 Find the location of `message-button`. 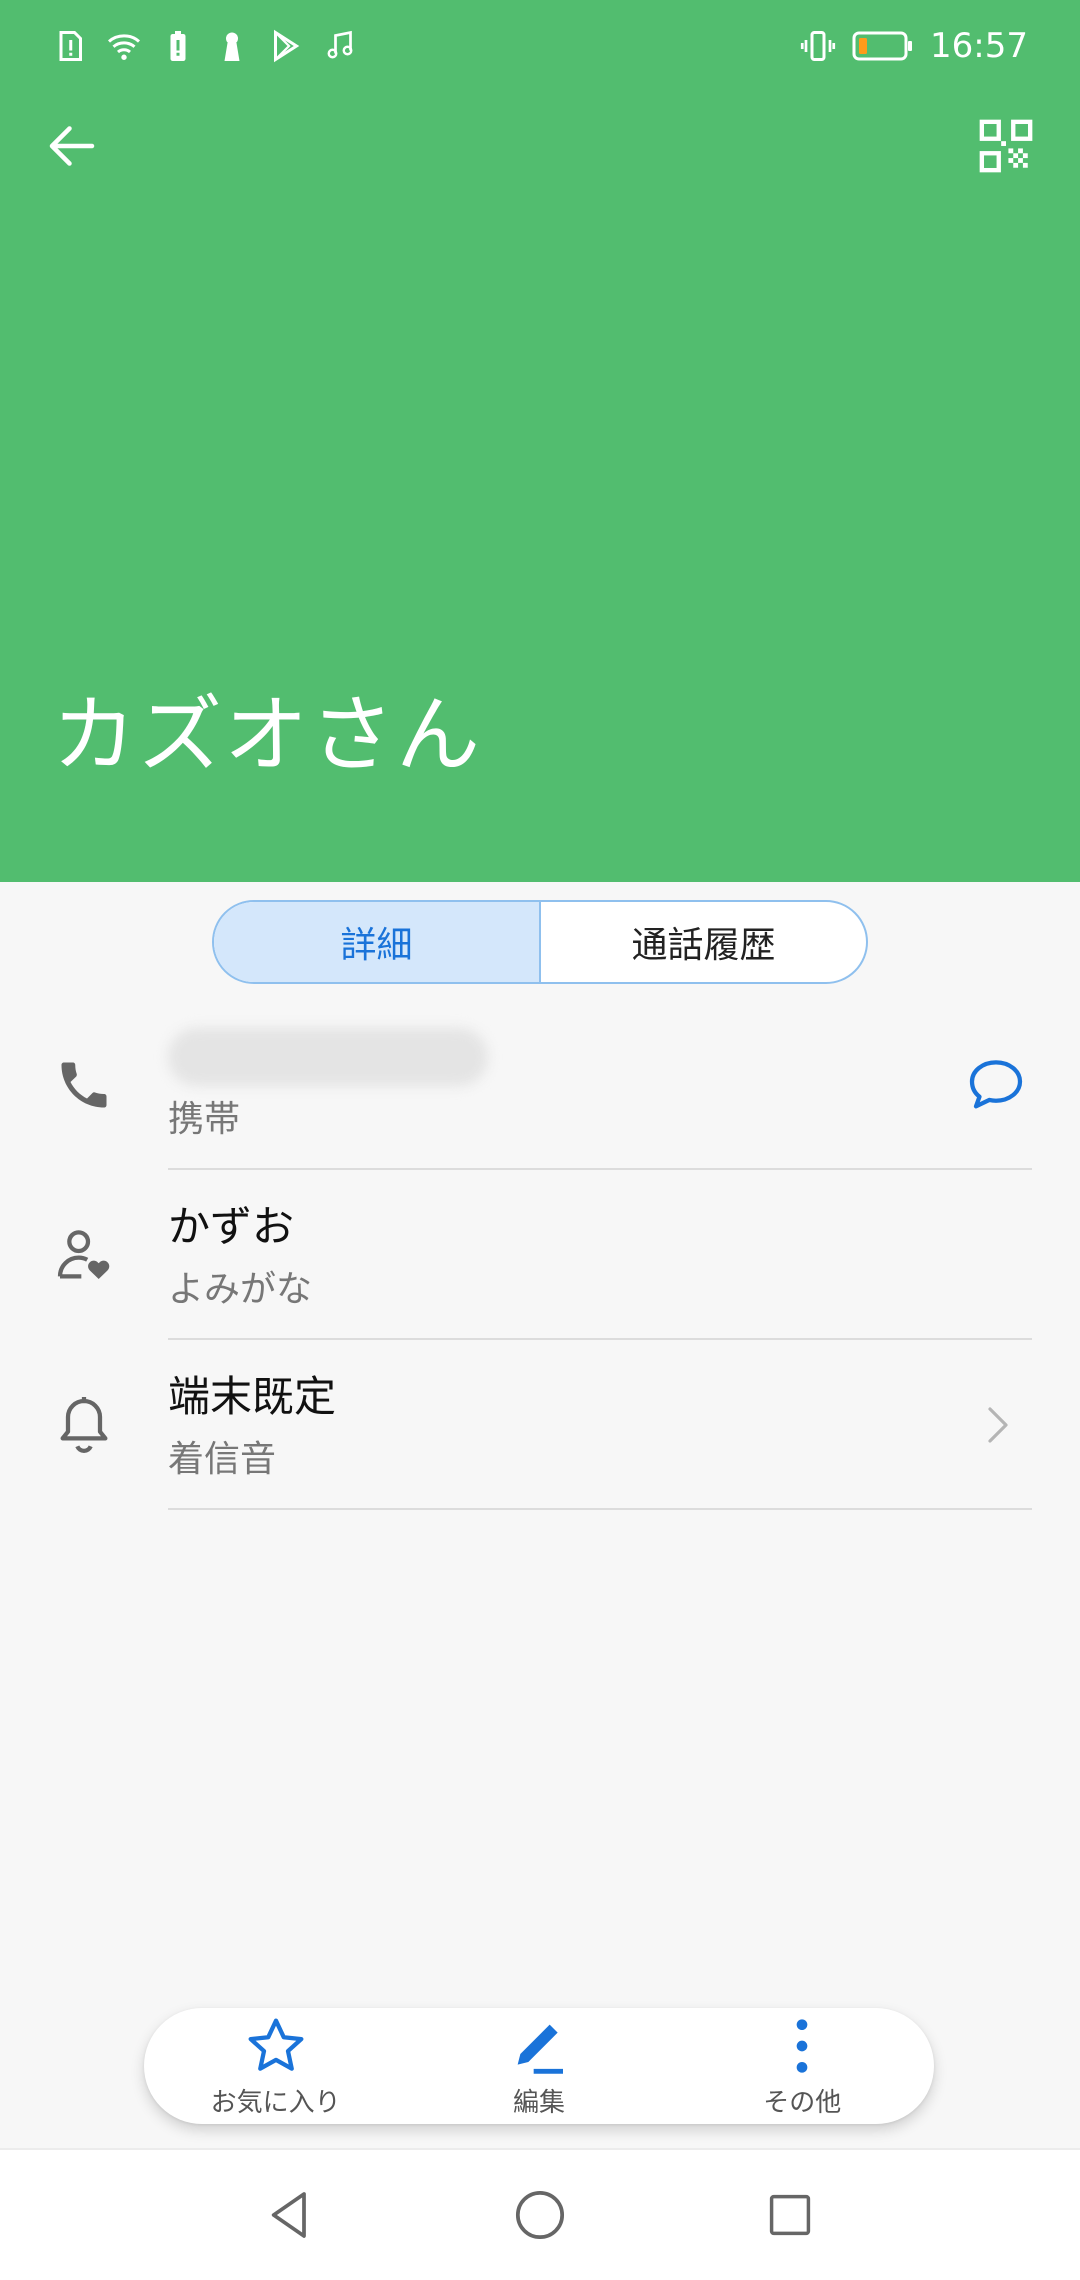

message-button is located at coordinates (996, 1085).